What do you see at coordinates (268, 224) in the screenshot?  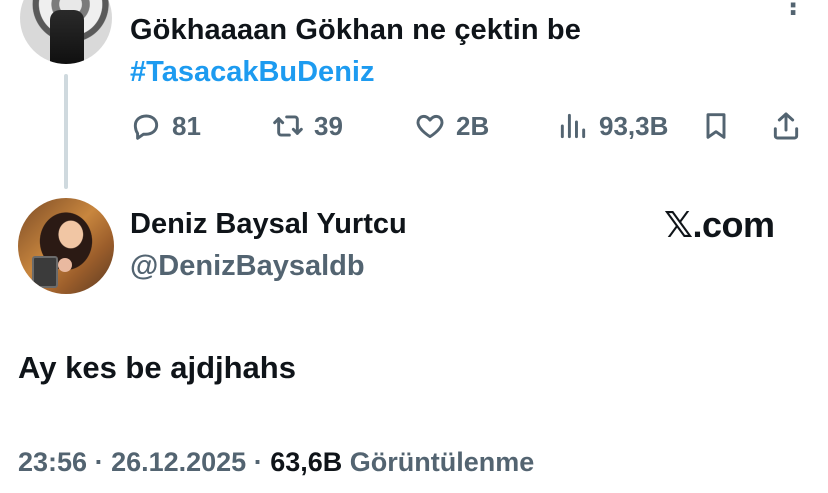 I see `author-display-name: Deniz Baysal Yurtcu` at bounding box center [268, 224].